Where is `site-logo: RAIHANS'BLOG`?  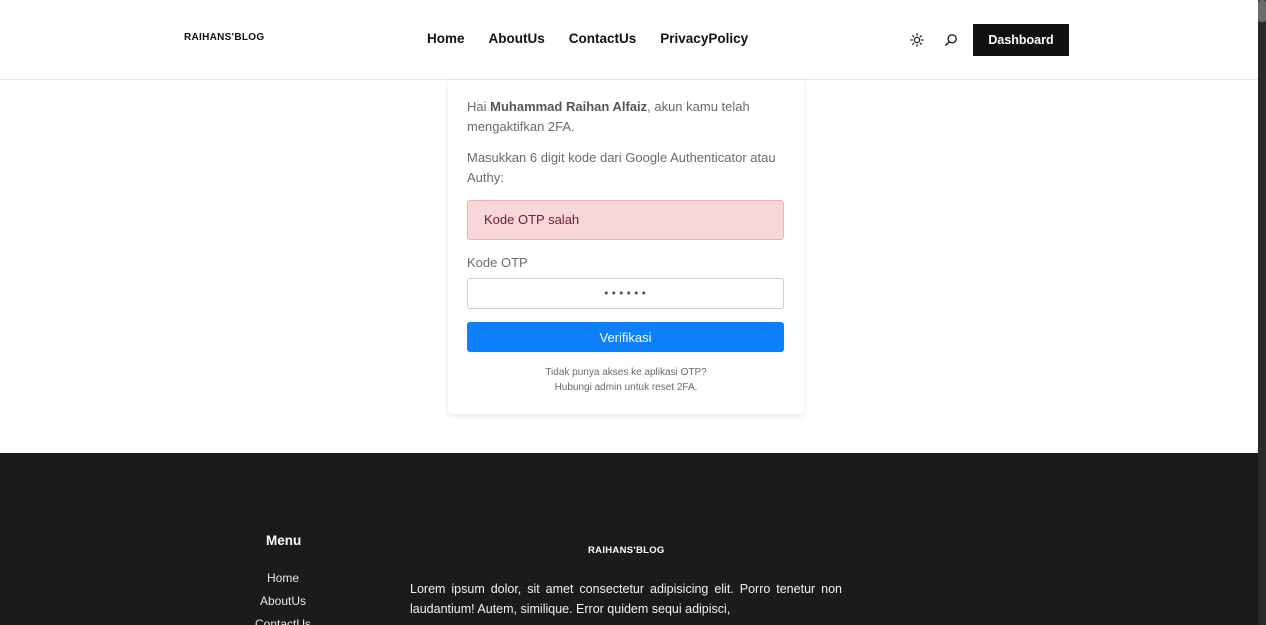 site-logo: RAIHANS'BLOG is located at coordinates (224, 37).